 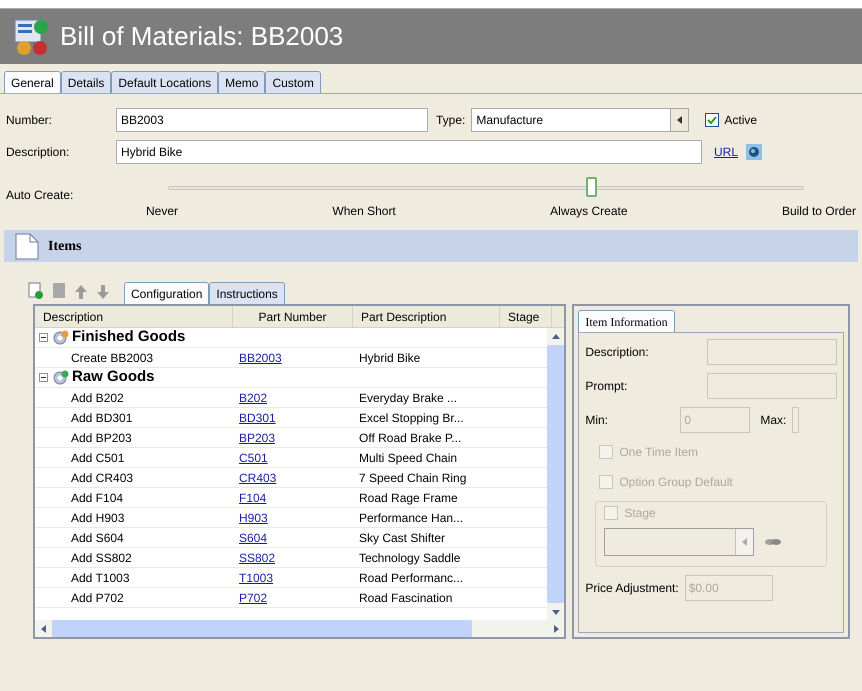 I want to click on description-field: Hybrid Bike, so click(x=409, y=152).